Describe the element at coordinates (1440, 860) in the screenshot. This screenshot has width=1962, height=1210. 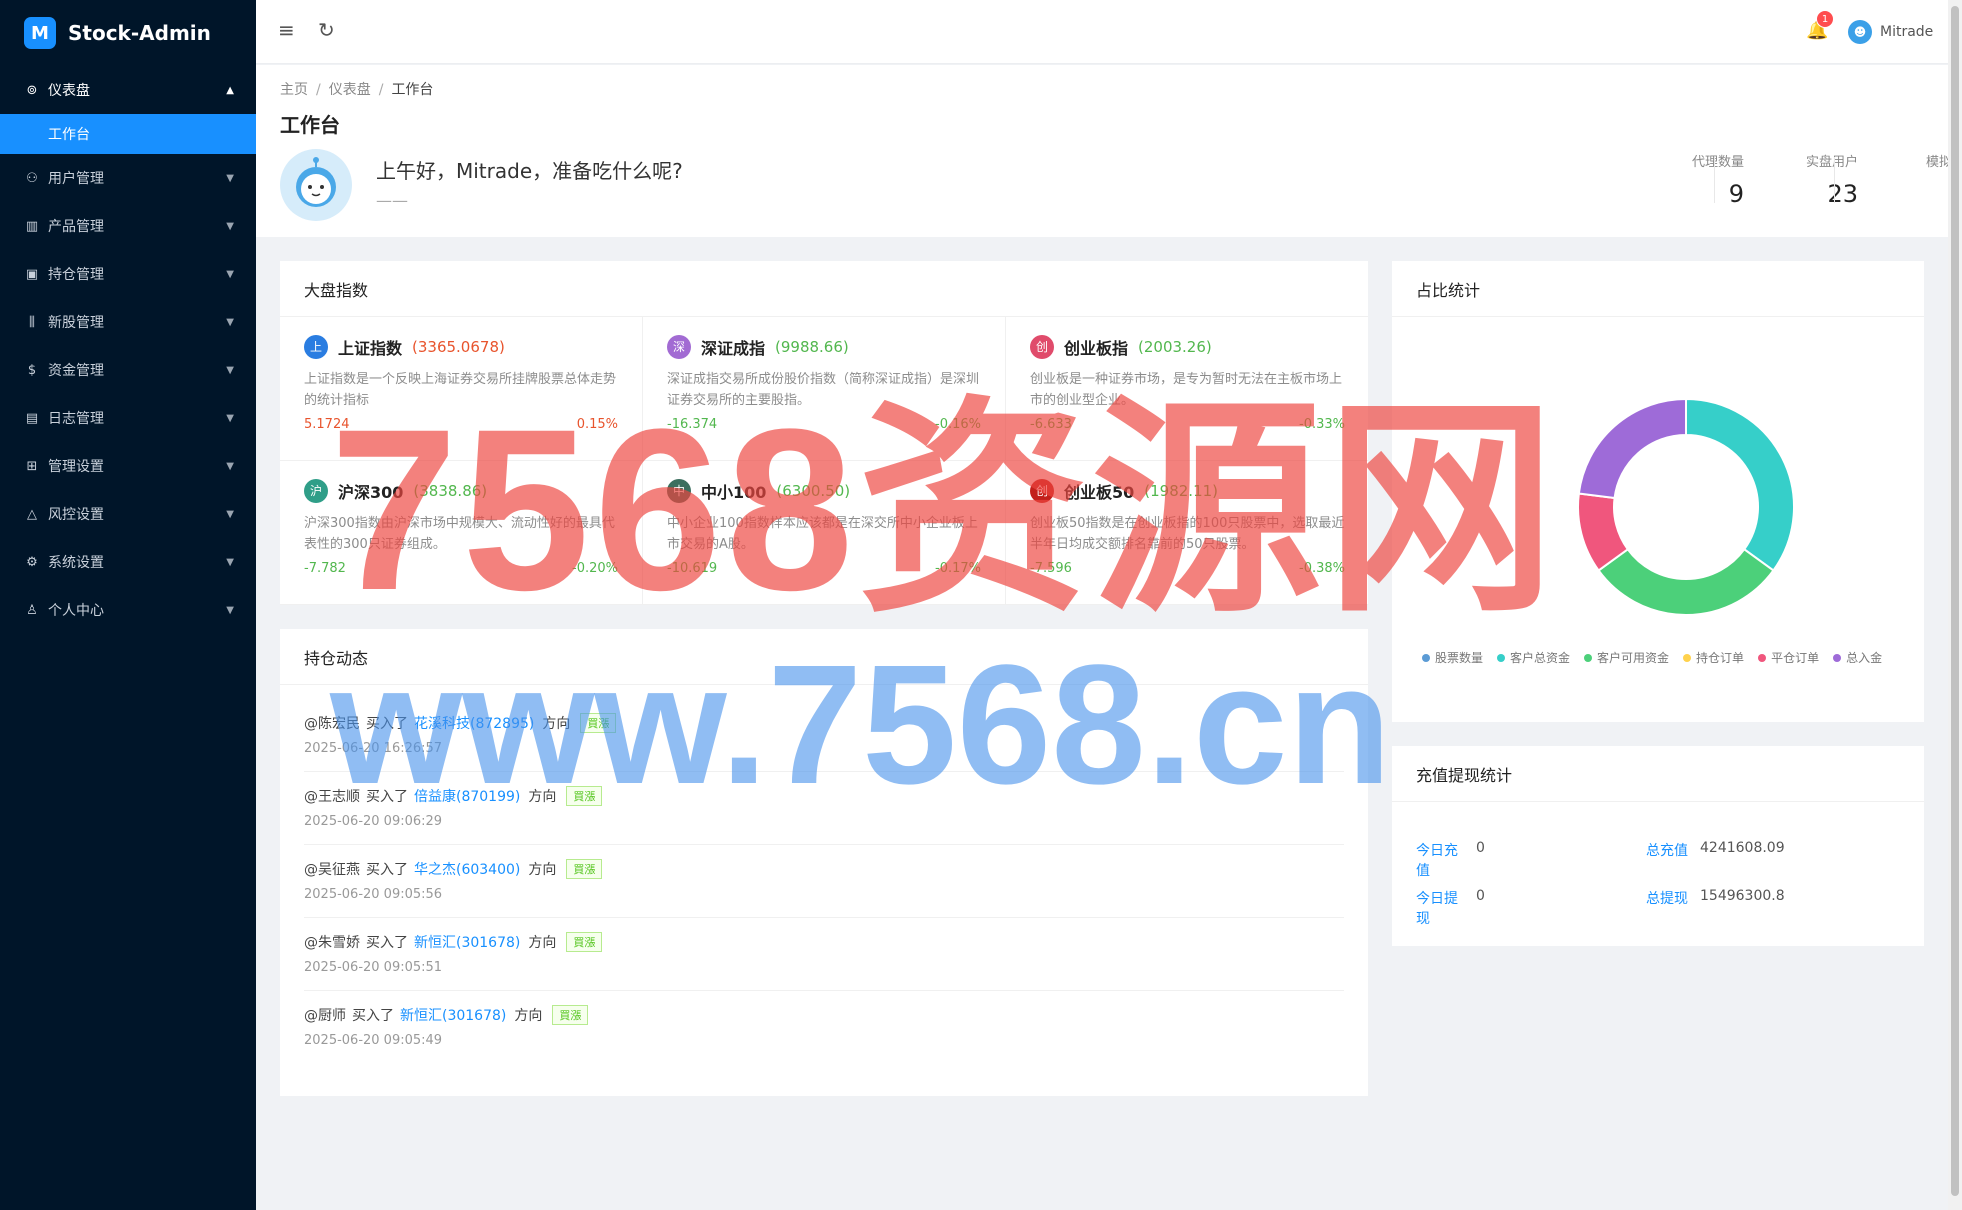
I see `today-recharge-label: 今日充值` at that location.